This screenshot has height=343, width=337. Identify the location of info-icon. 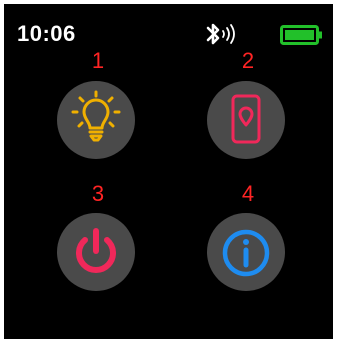
(246, 253).